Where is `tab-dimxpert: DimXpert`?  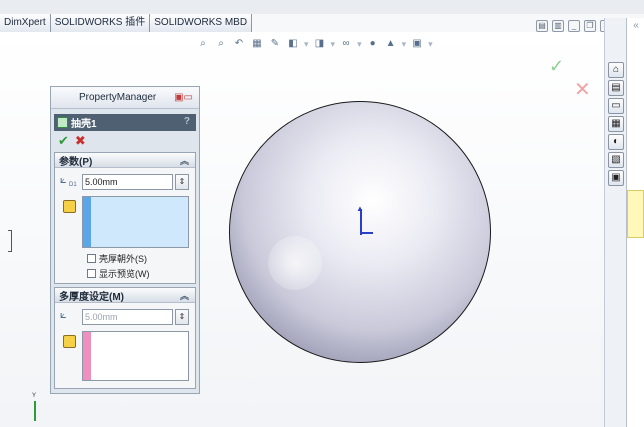
tab-dimxpert: DimXpert is located at coordinates (25, 23).